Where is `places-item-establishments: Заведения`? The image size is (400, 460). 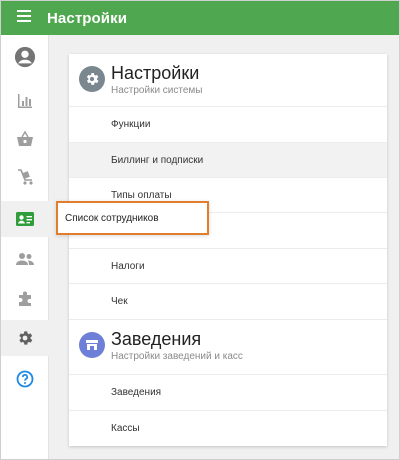
places-item-establishments: Заведения is located at coordinates (228, 391).